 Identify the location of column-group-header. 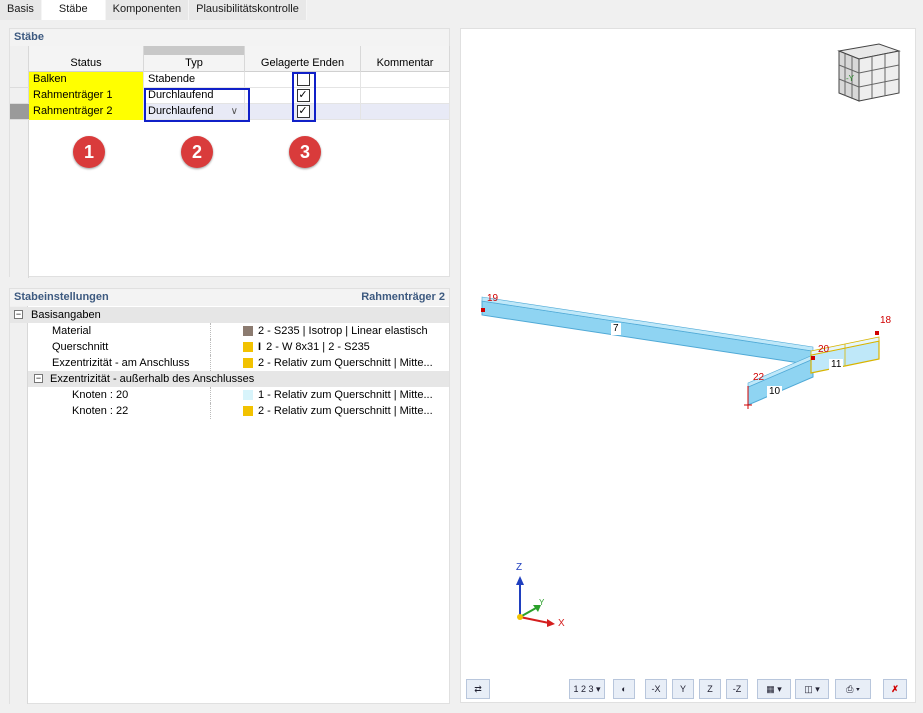
(239, 50).